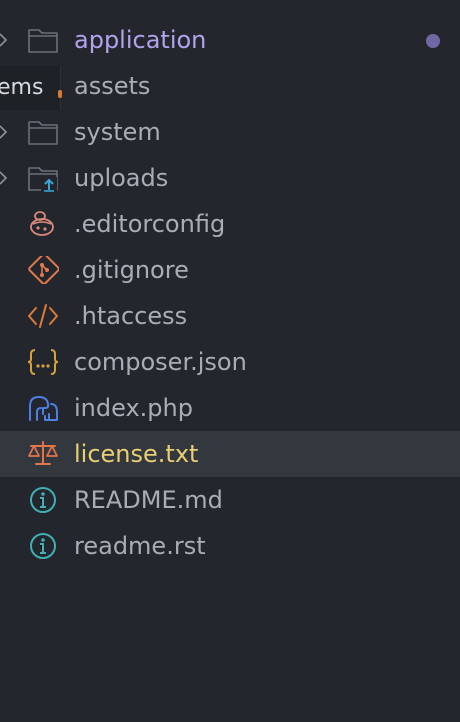  What do you see at coordinates (43, 179) in the screenshot?
I see `folder-upload-icon` at bounding box center [43, 179].